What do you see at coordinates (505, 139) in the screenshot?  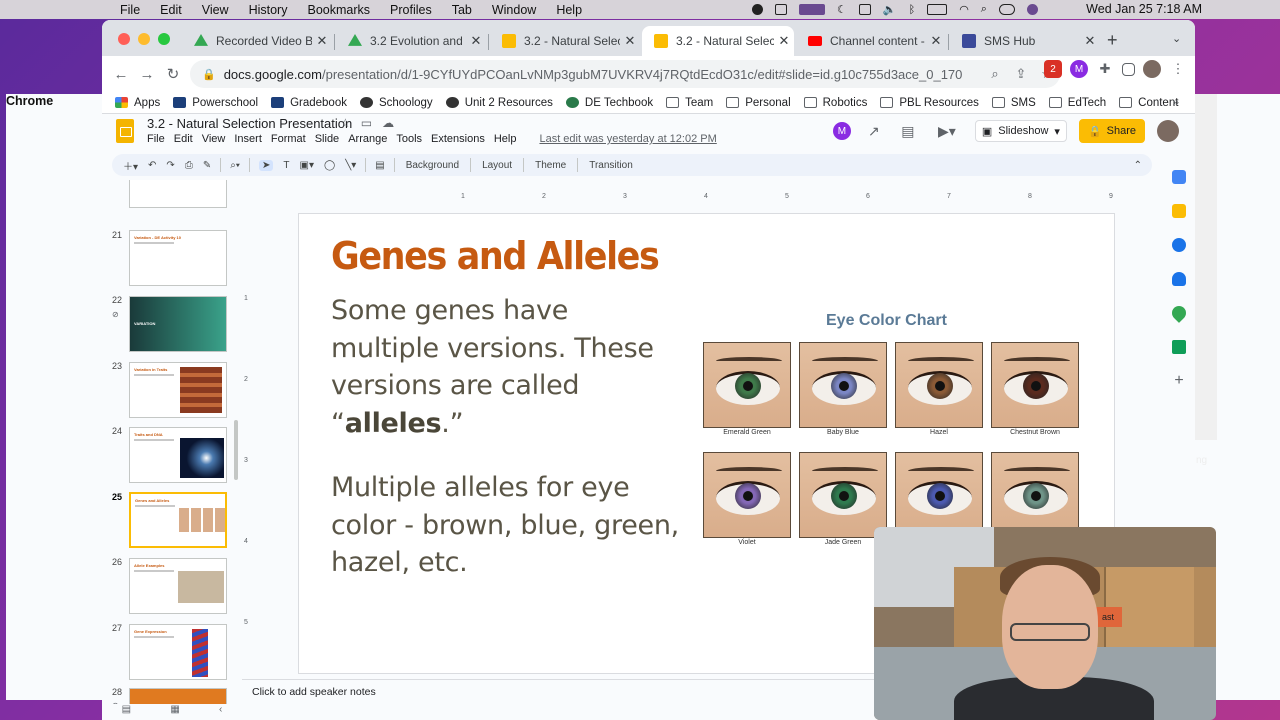 I see `slides-menu-help: Help` at bounding box center [505, 139].